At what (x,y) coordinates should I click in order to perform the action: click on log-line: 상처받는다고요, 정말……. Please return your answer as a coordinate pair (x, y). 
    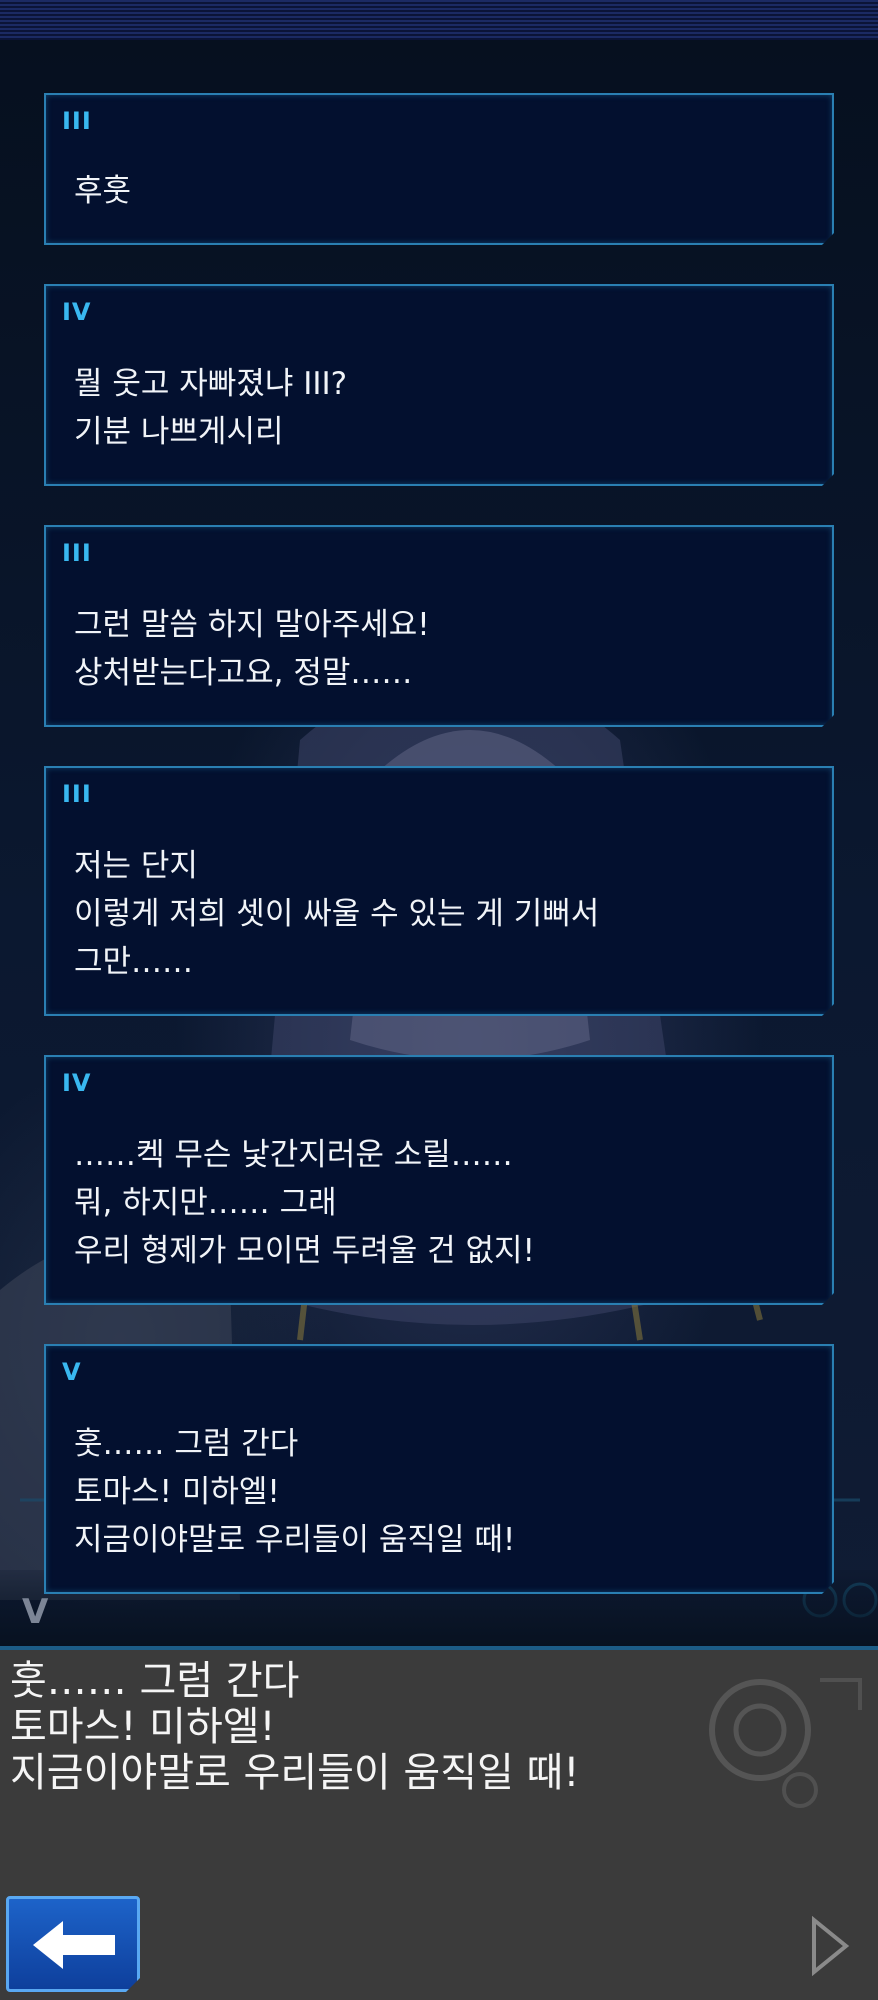
    Looking at the image, I should click on (243, 673).